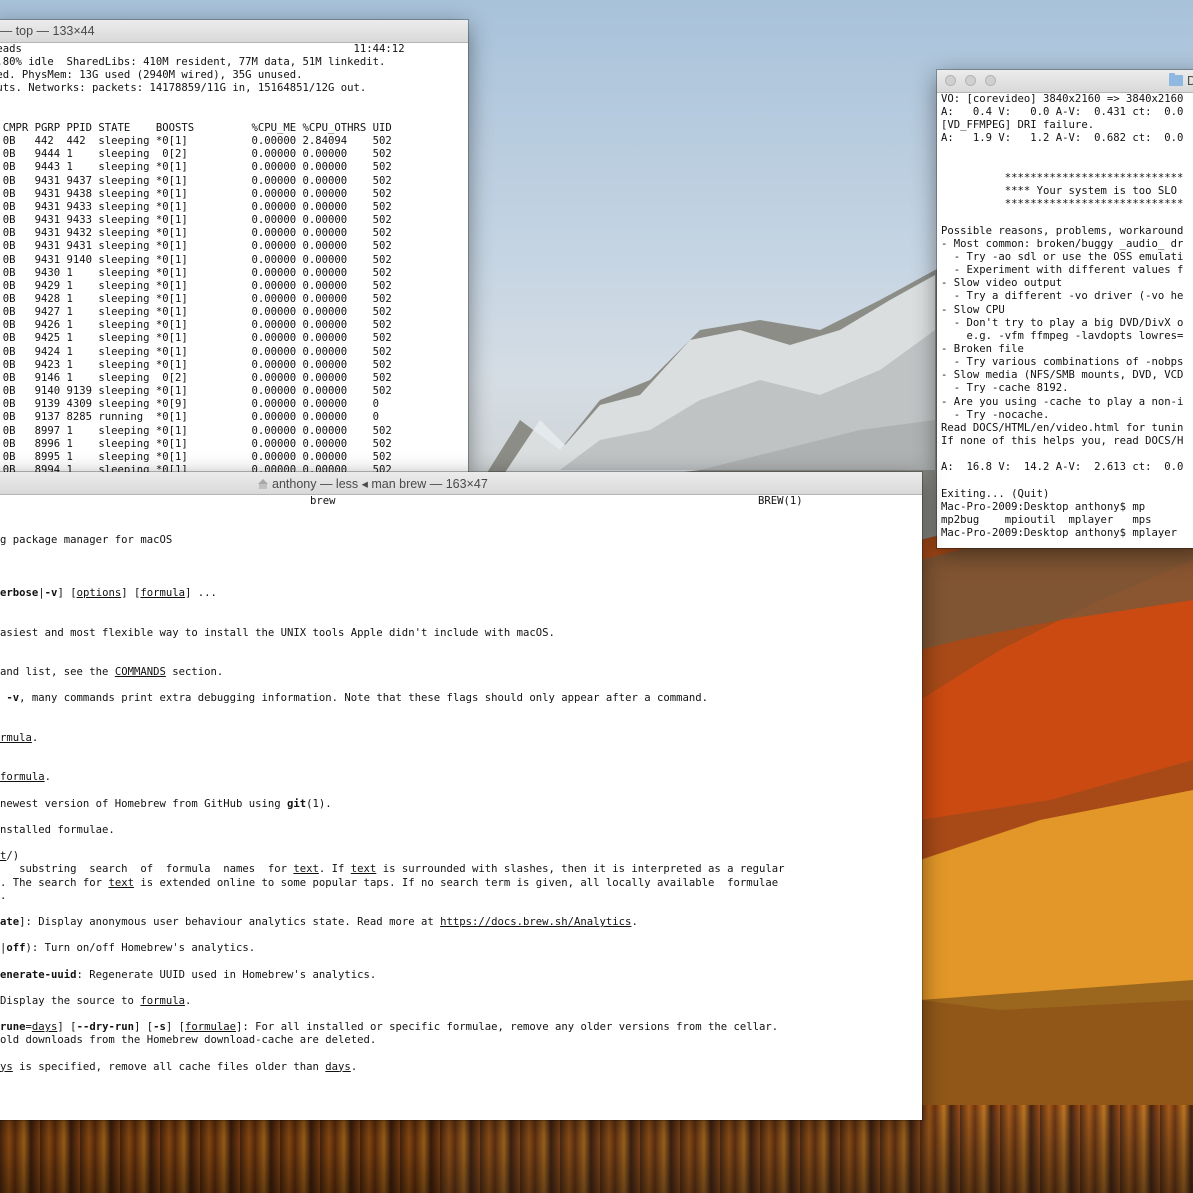  Describe the element at coordinates (995, 414) in the screenshot. I see `mplayer-line: - Try -nocache.` at that location.